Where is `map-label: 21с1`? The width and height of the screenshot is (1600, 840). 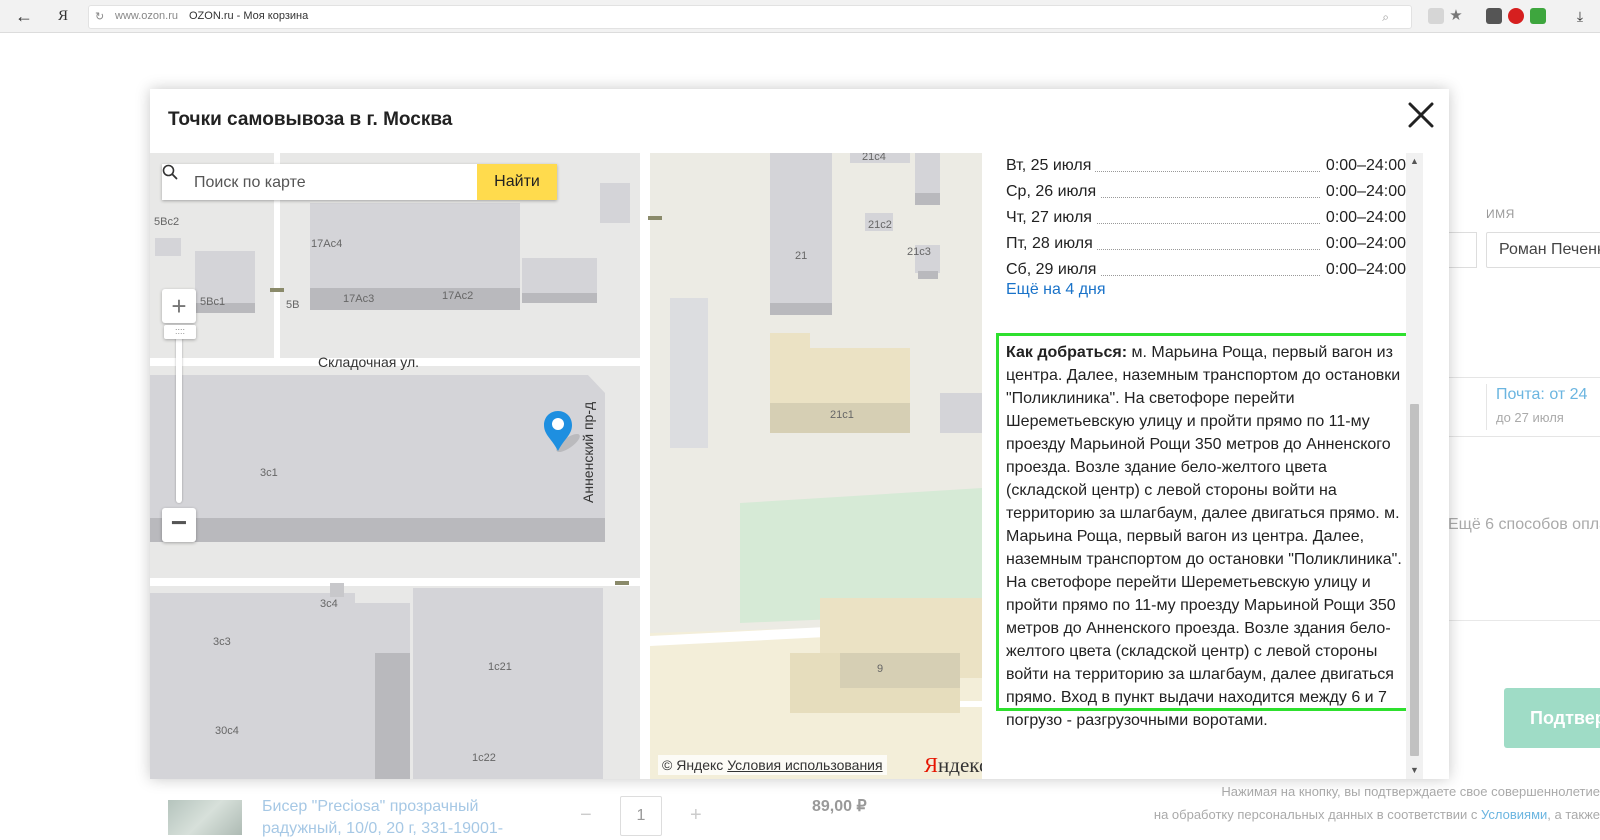
map-label: 21с1 is located at coordinates (842, 415).